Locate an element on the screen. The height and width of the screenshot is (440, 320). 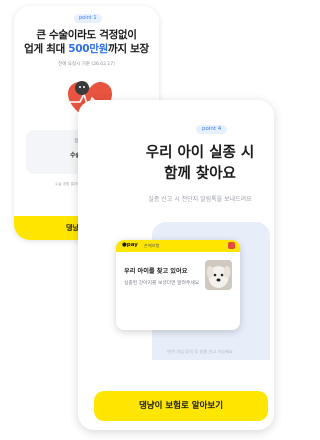
notification-body: 실종된 강아지를 보셨다면 알려주세요 is located at coordinates (162, 283).